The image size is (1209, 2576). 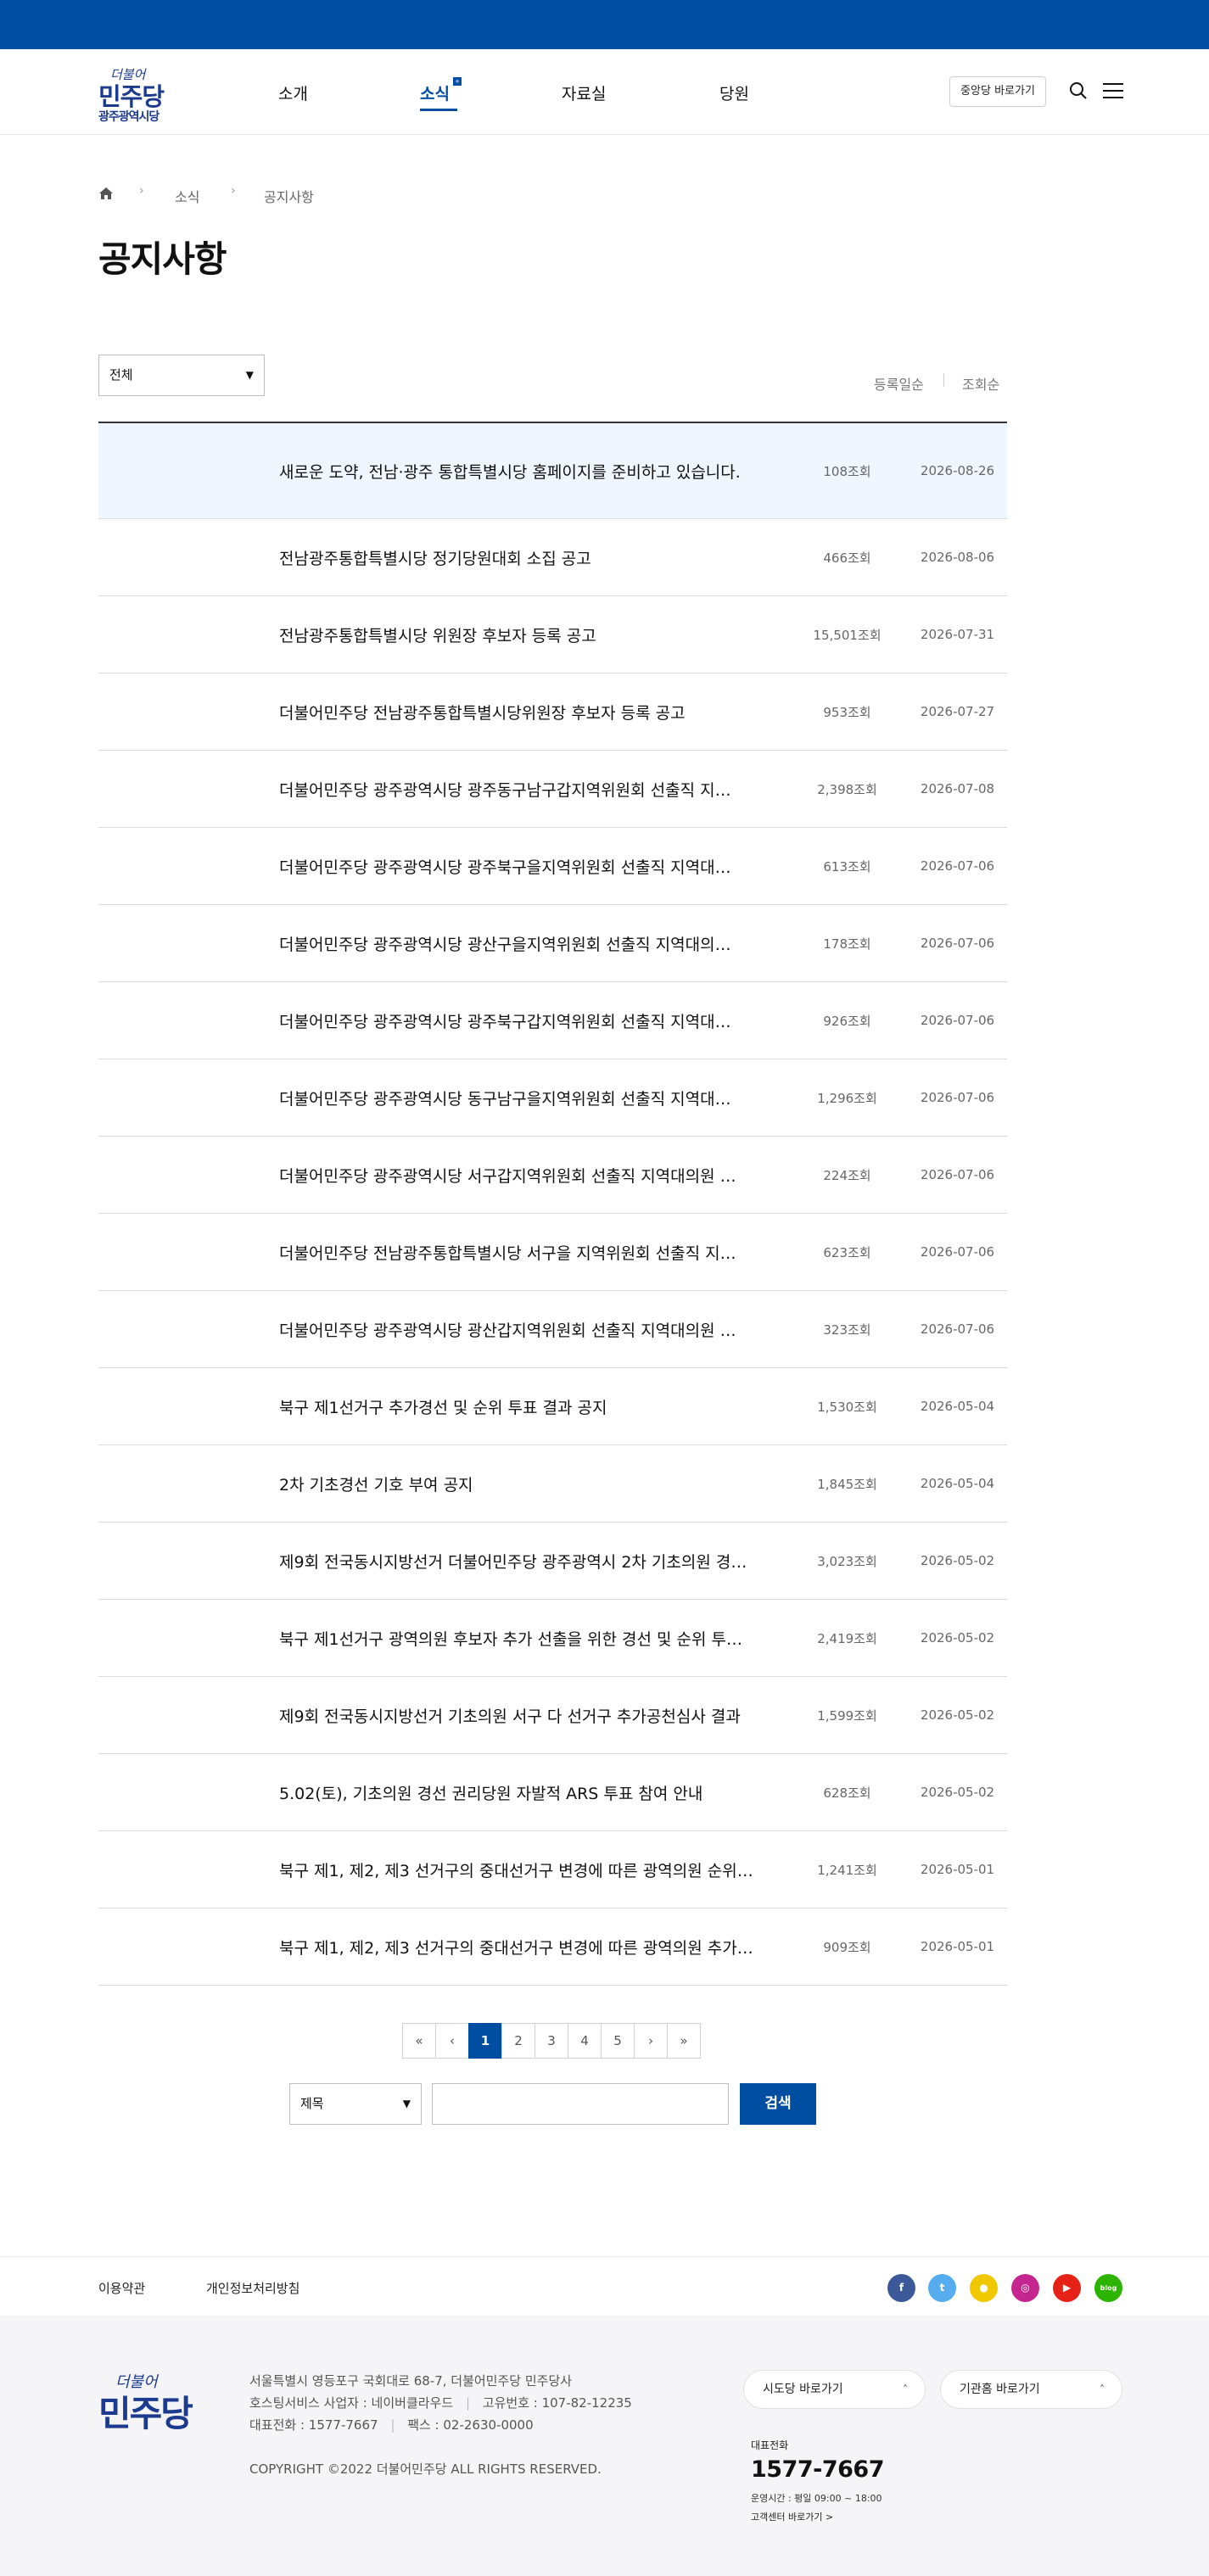 What do you see at coordinates (121, 2288) in the screenshot?
I see `terms-link: 이용약관` at bounding box center [121, 2288].